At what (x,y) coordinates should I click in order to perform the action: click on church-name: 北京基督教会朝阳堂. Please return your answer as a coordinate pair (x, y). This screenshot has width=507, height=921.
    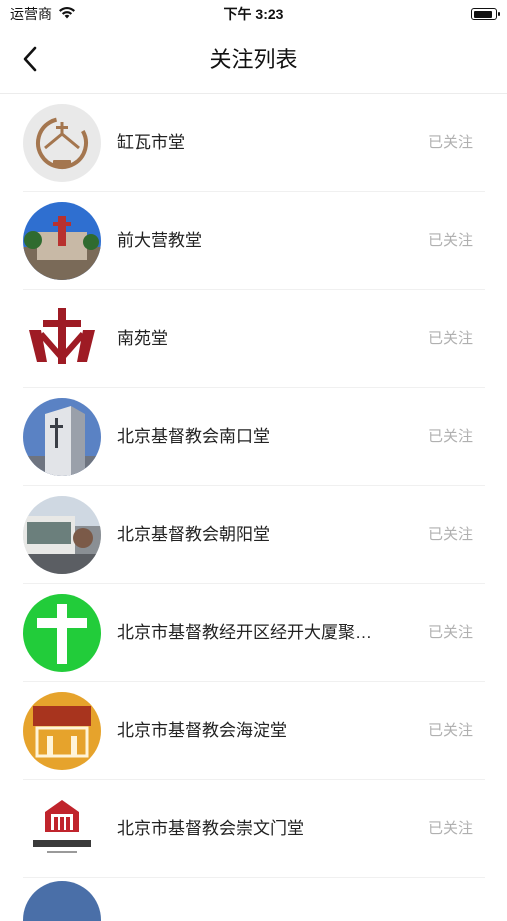
    Looking at the image, I should click on (193, 534).